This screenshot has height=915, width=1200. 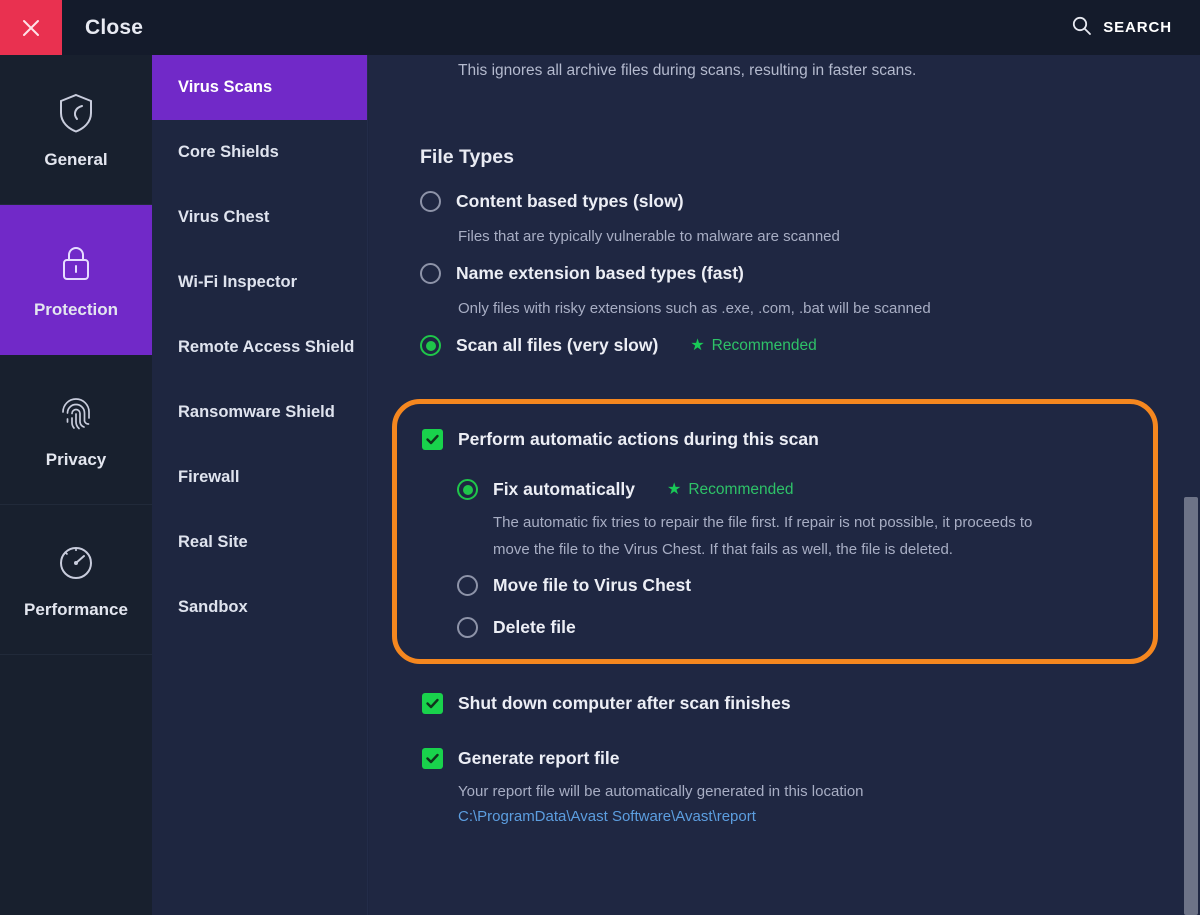 I want to click on sidebar-item-label: Privacy, so click(x=76, y=459).